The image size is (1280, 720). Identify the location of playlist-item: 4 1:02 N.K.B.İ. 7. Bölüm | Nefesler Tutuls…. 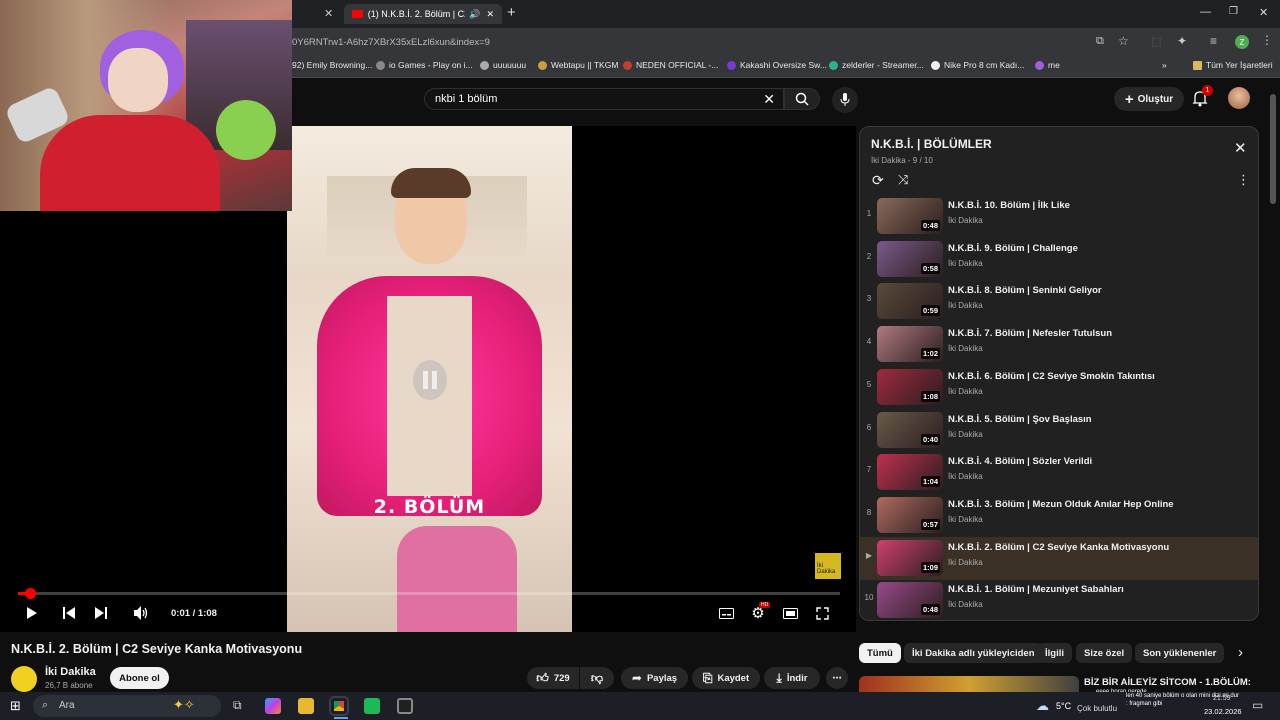
(1059, 344).